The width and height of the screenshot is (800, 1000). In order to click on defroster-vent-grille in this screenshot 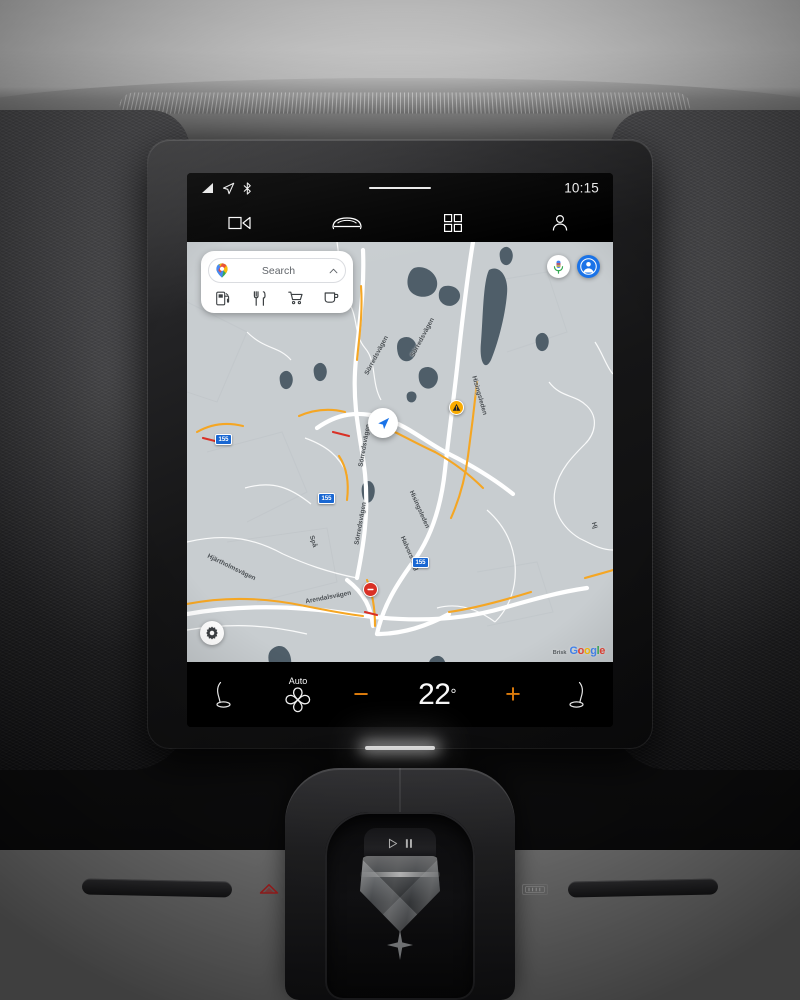, I will do `click(405, 103)`.